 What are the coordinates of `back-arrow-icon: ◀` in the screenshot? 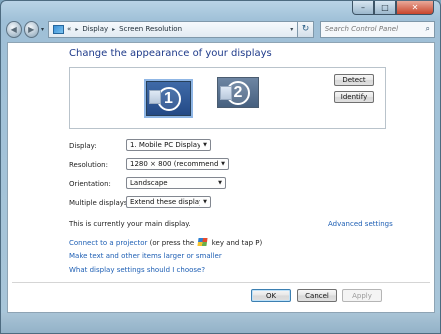 It's located at (13, 29).